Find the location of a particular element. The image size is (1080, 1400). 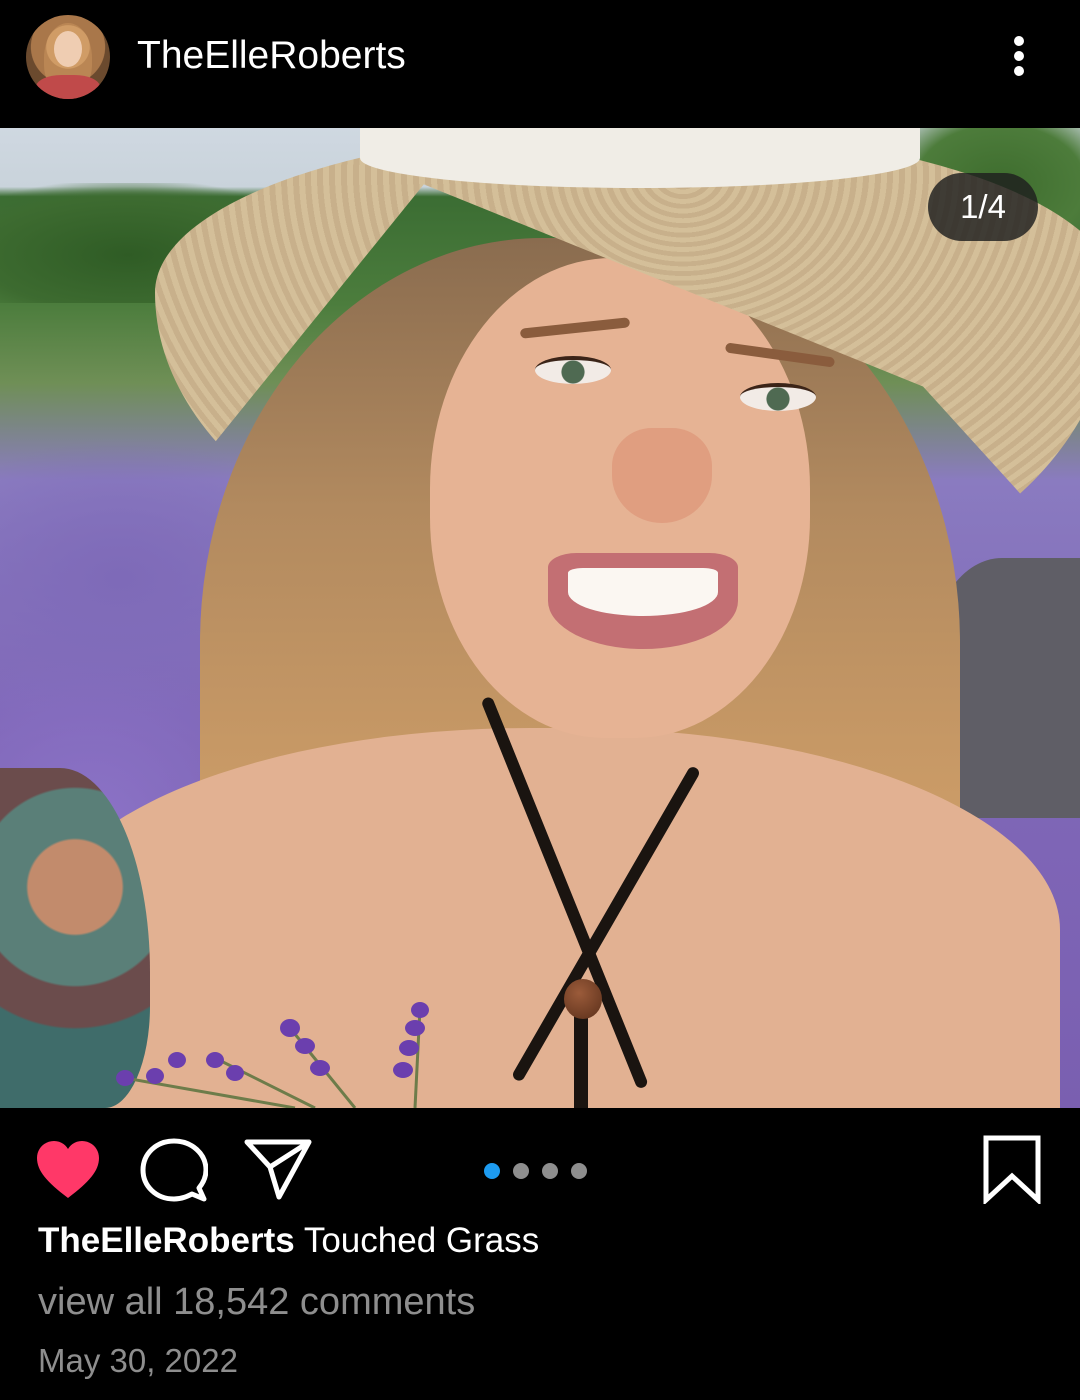

share-button is located at coordinates (278, 1169).